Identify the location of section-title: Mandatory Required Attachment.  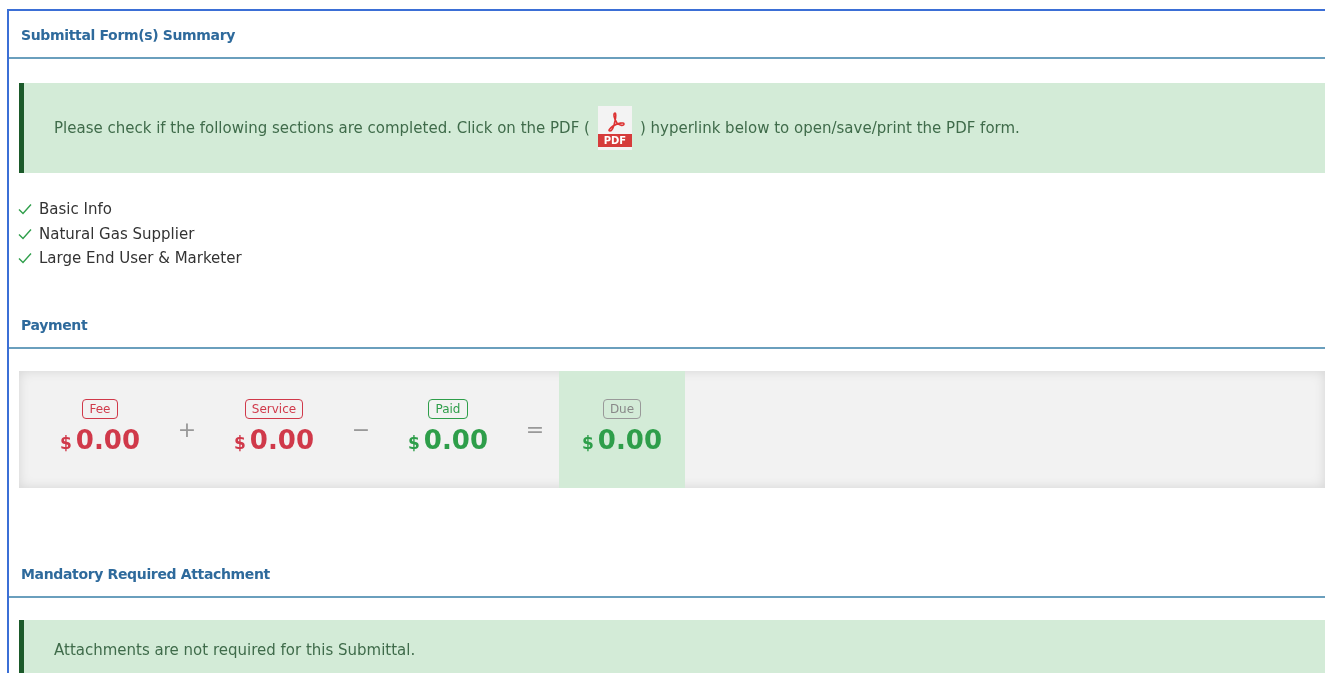
(145, 573).